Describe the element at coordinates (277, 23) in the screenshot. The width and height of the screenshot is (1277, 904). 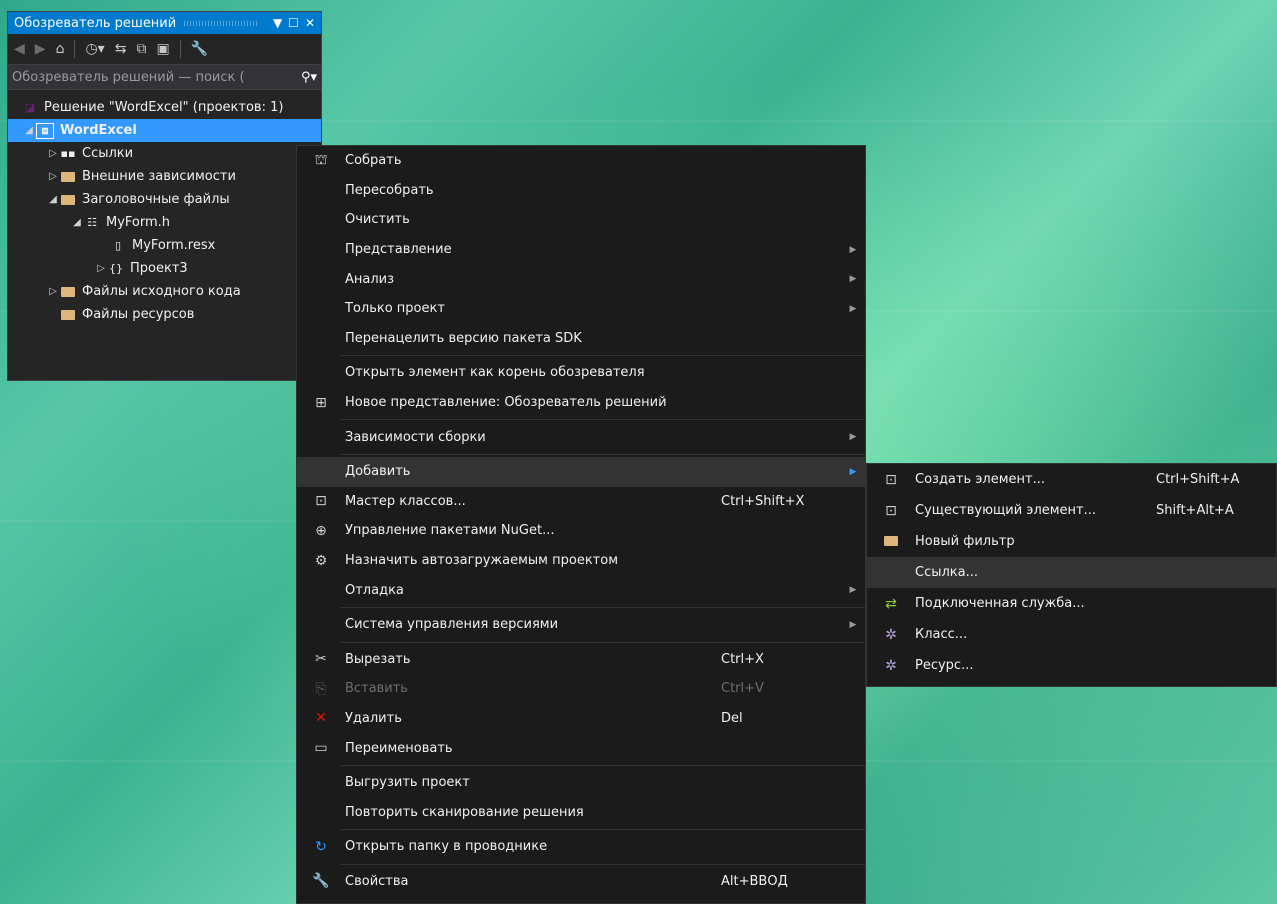
I see `dropdown-arrow-icon: ▼` at that location.